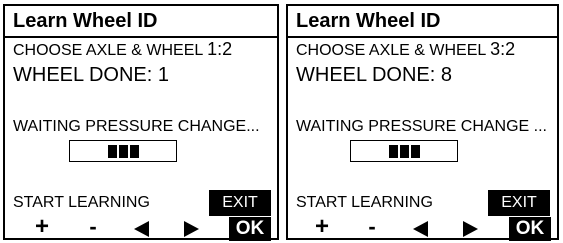 The height and width of the screenshot is (243, 563). Describe the element at coordinates (220, 49) in the screenshot. I see `axle-wheel-value: 1:2` at that location.